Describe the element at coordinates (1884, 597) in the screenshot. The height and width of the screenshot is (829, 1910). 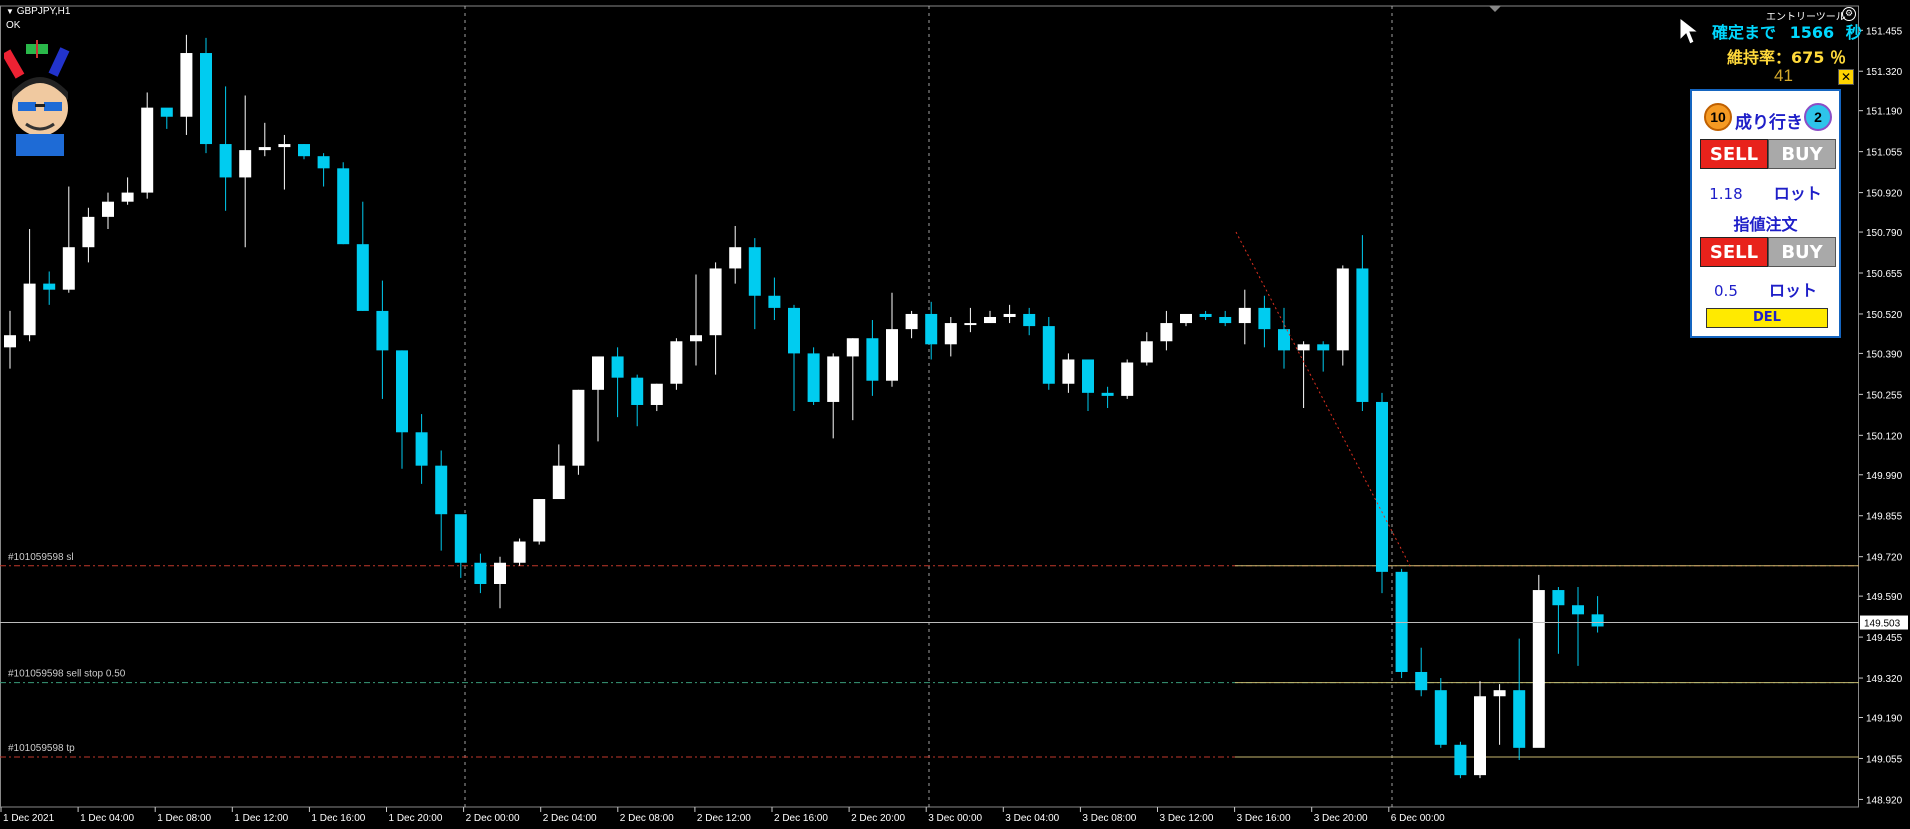
I see `y-axis-tick-label: 149.590` at that location.